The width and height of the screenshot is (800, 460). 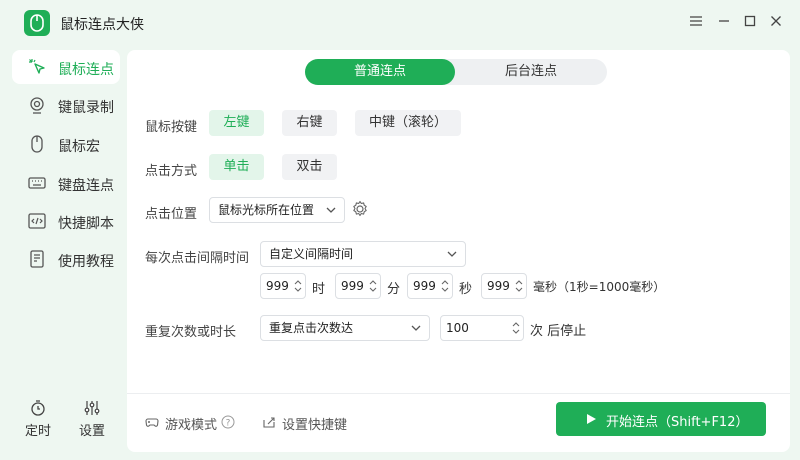 I want to click on menu-icon, so click(x=696, y=21).